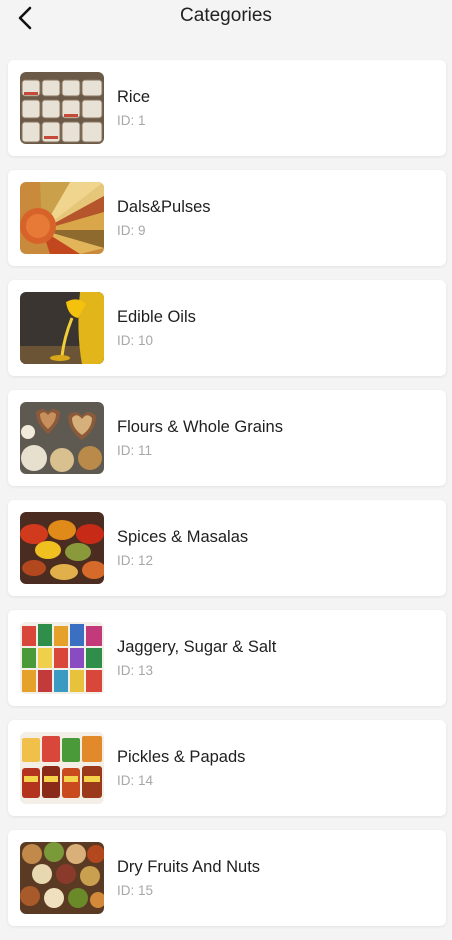  What do you see at coordinates (62, 438) in the screenshot?
I see `grains-bowls-image` at bounding box center [62, 438].